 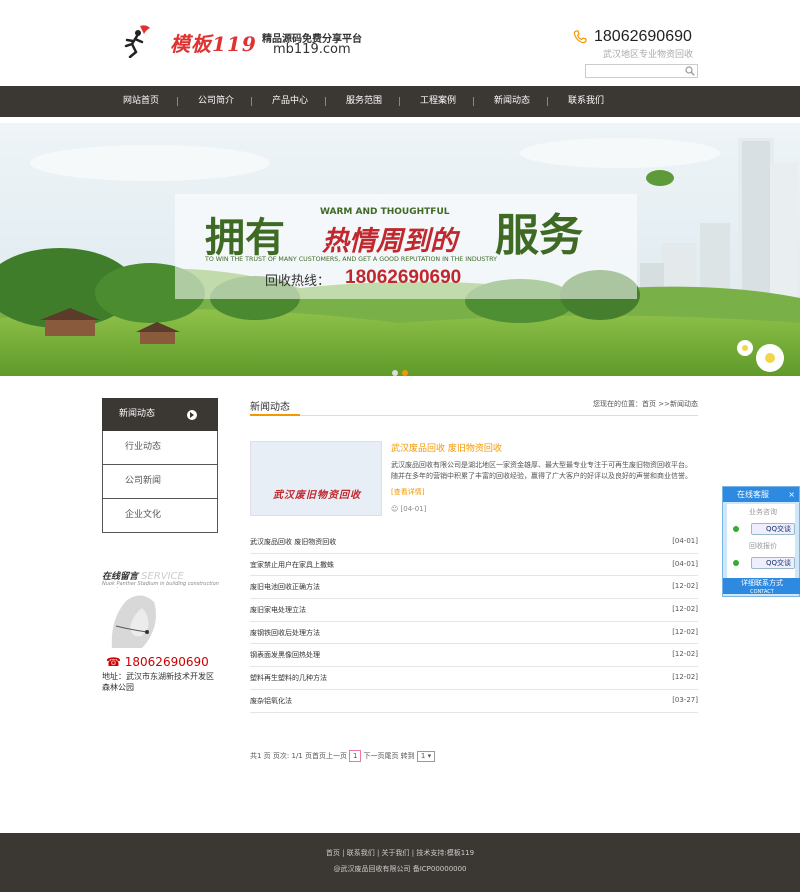 What do you see at coordinates (271, 701) in the screenshot?
I see `news-title: 废杂铝氧化法` at bounding box center [271, 701].